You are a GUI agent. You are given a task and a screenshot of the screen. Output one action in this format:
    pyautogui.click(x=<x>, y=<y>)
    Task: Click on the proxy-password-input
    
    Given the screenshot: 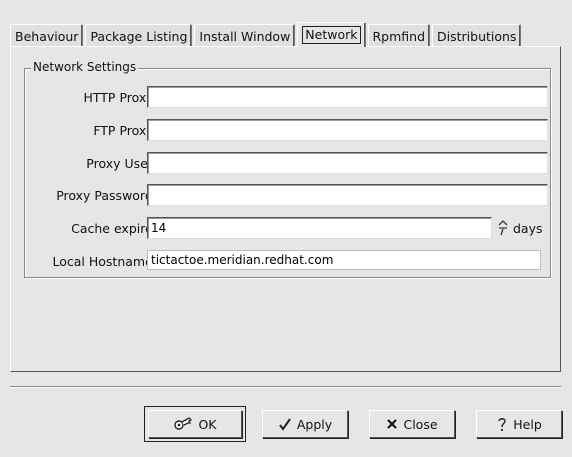 What is the action you would take?
    pyautogui.click(x=347, y=195)
    